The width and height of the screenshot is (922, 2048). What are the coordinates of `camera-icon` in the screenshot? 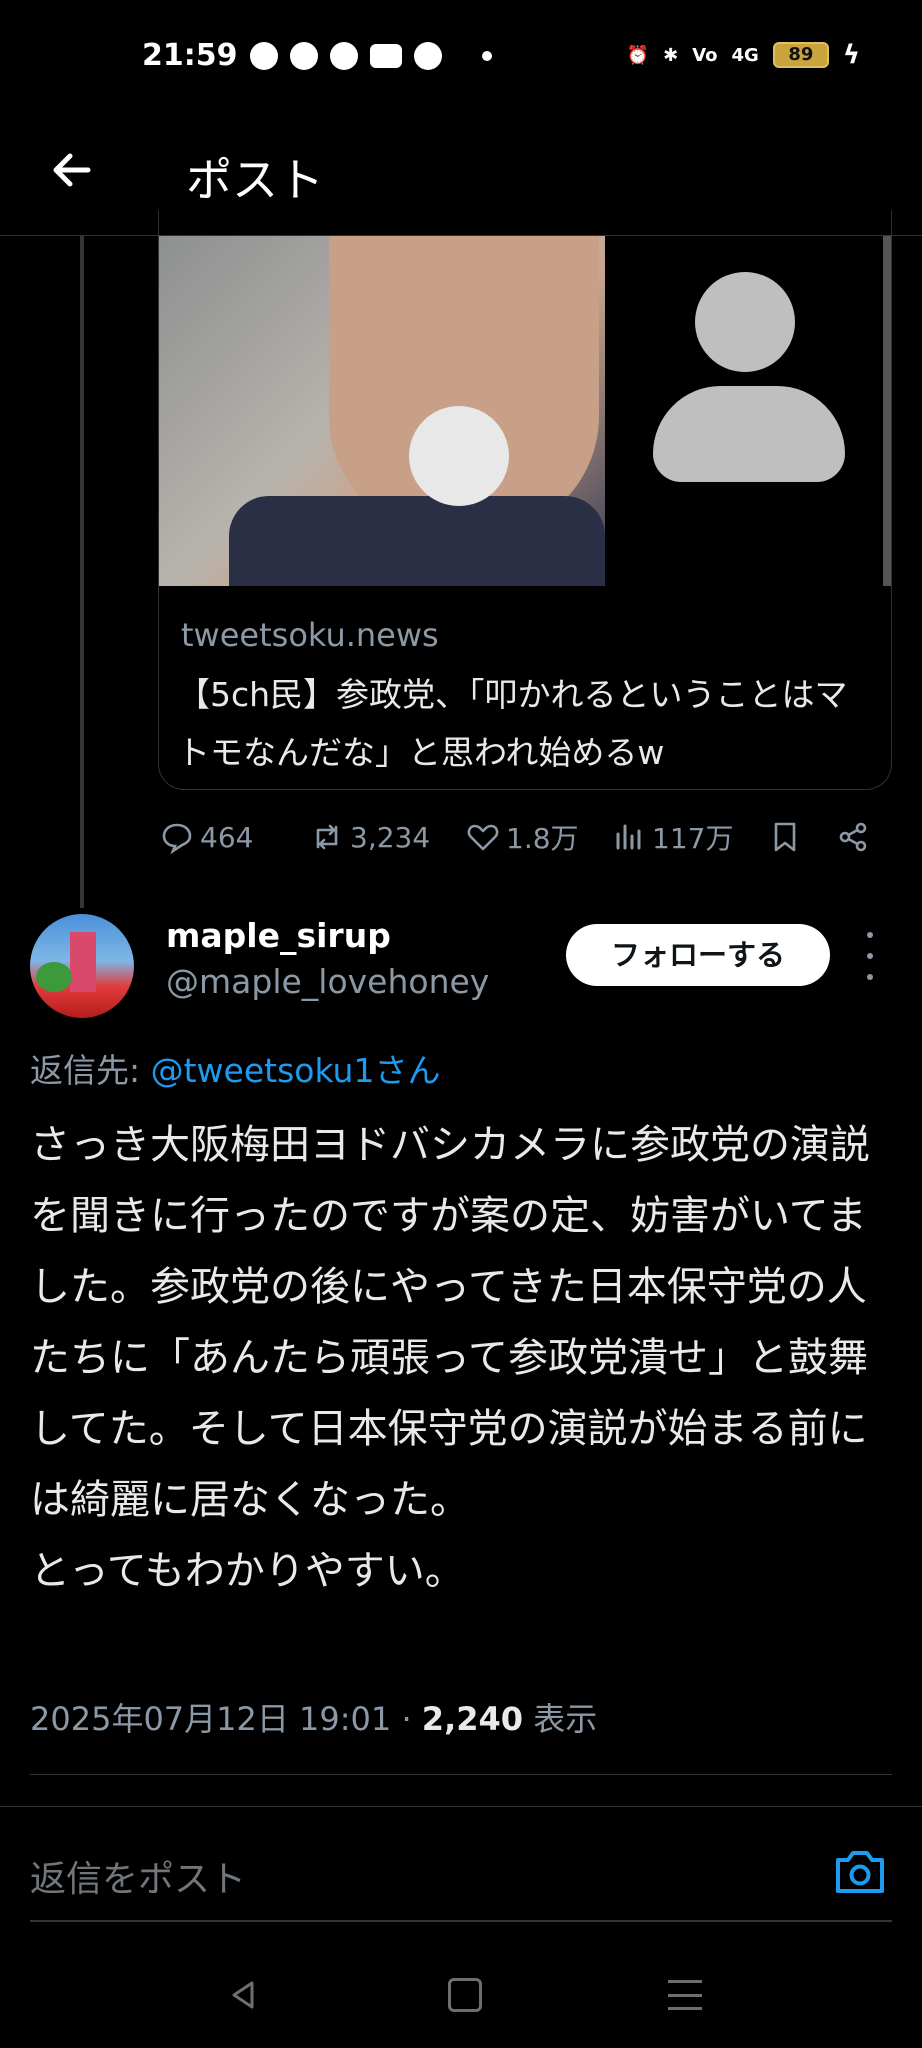 It's located at (860, 1872).